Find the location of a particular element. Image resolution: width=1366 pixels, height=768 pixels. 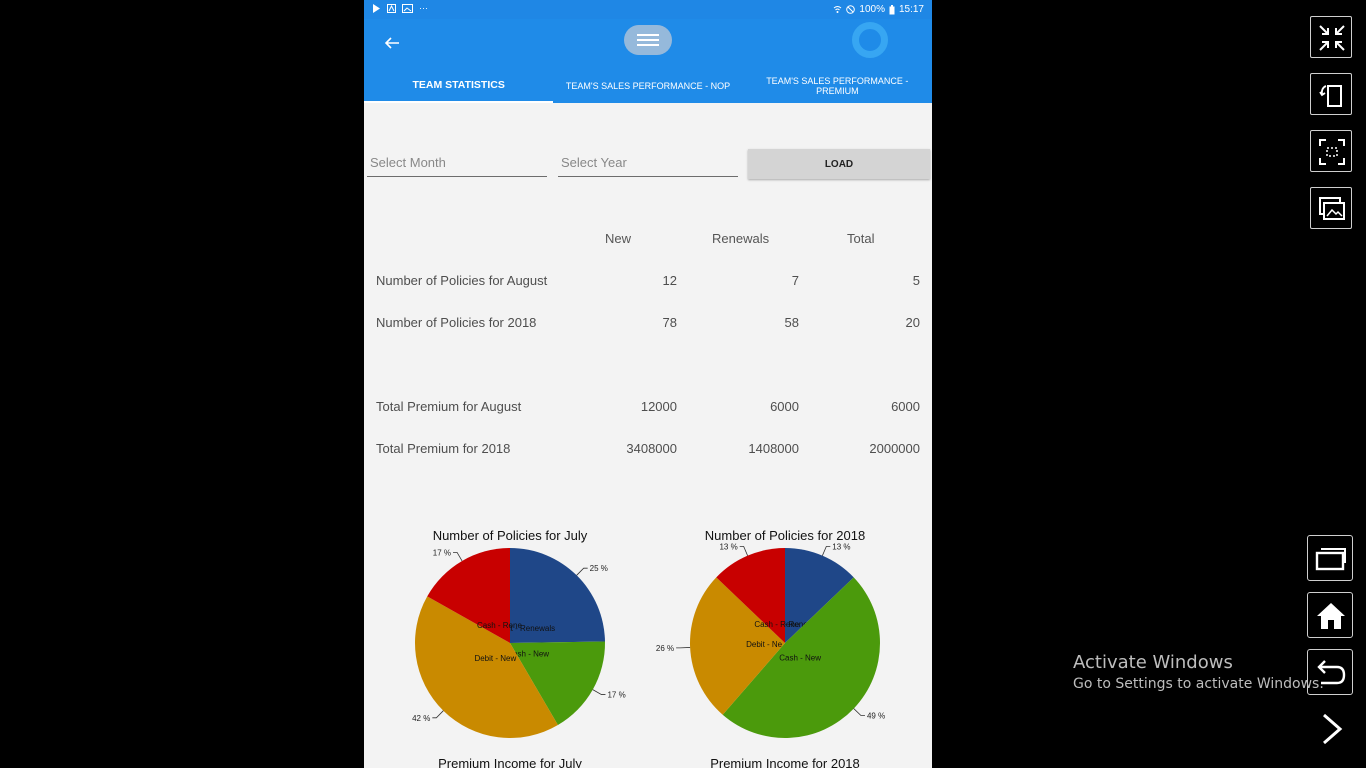

row-value-total: 2000000 is located at coordinates (894, 448).